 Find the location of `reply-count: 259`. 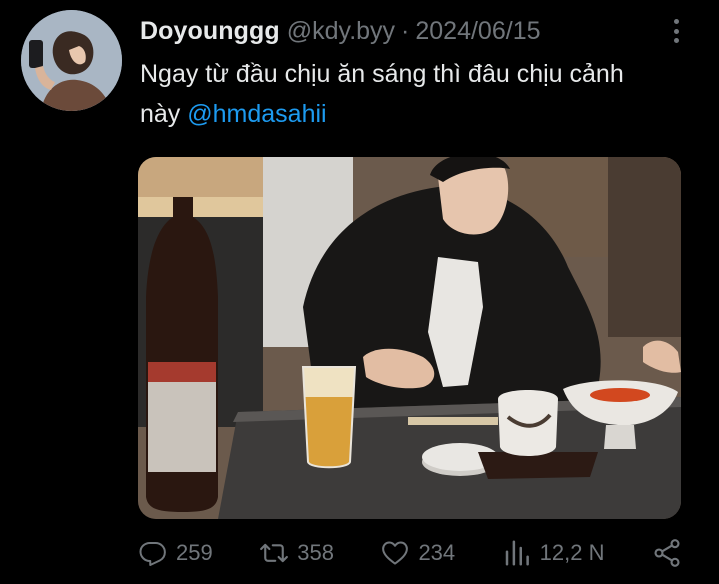

reply-count: 259 is located at coordinates (194, 552).